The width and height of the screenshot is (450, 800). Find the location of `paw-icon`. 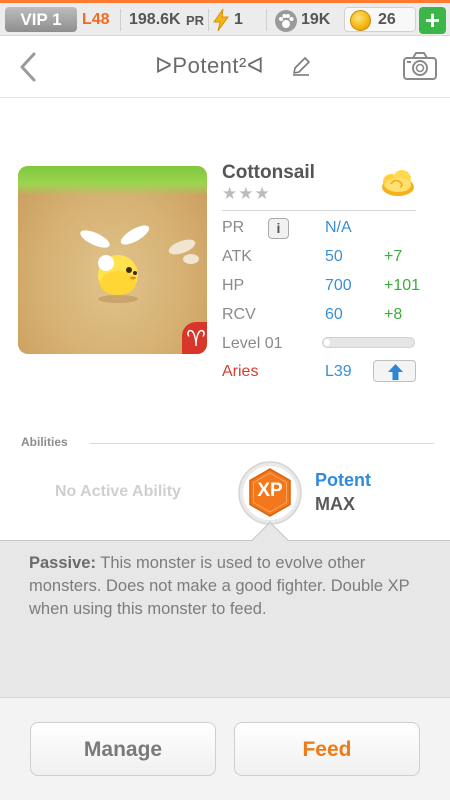

paw-icon is located at coordinates (286, 21).